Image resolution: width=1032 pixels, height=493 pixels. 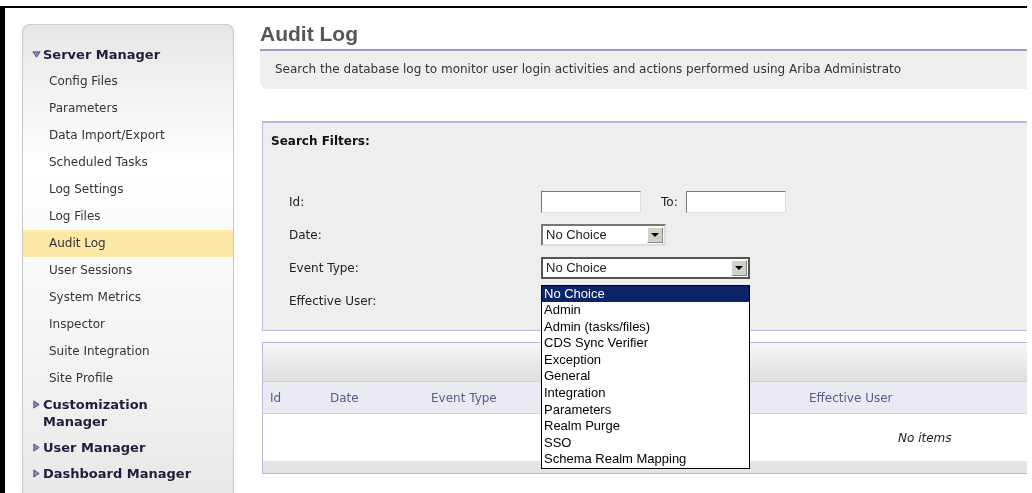 What do you see at coordinates (36, 54) in the screenshot?
I see `expanded-triangle-icon` at bounding box center [36, 54].